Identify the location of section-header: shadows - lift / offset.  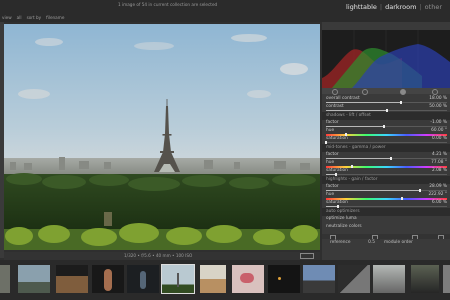
(386, 116).